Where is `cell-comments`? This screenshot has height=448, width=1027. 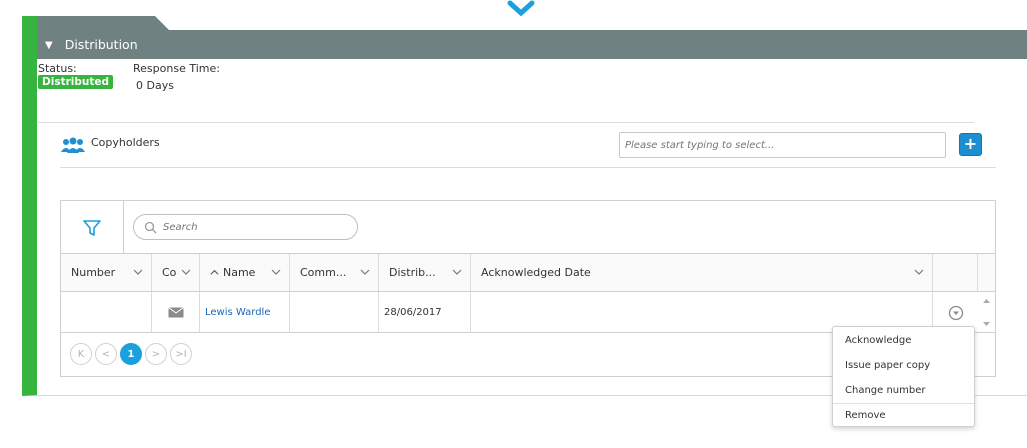 cell-comments is located at coordinates (334, 312).